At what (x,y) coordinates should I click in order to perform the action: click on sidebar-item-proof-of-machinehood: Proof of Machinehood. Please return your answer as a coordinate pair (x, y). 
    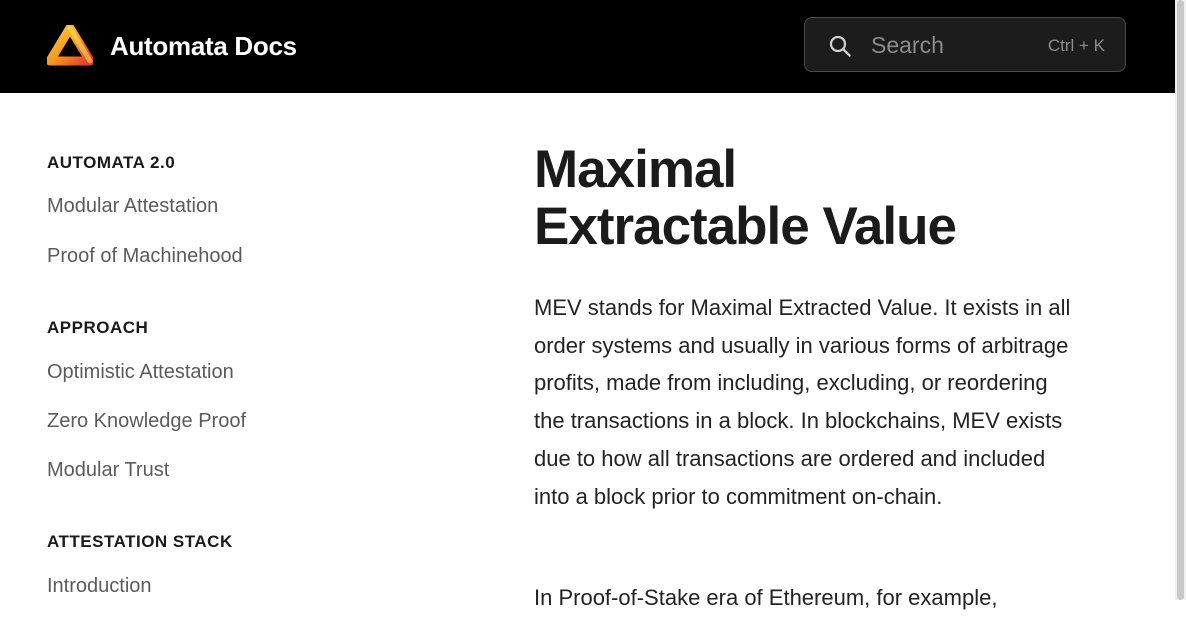
    Looking at the image, I should click on (145, 256).